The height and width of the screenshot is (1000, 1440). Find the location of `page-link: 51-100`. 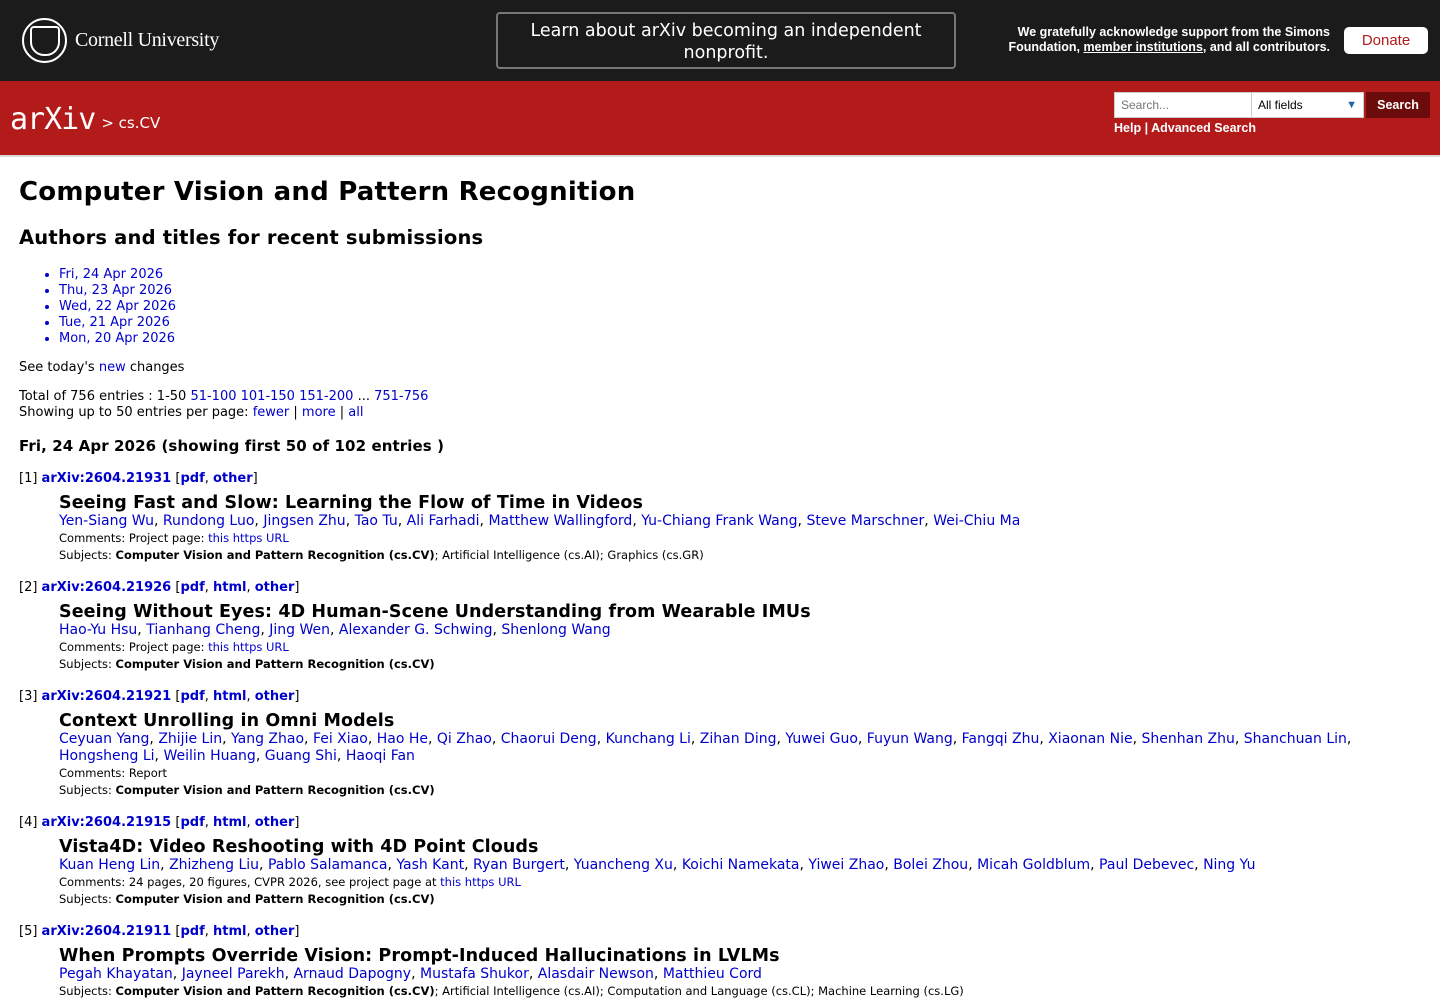

page-link: 51-100 is located at coordinates (213, 396).